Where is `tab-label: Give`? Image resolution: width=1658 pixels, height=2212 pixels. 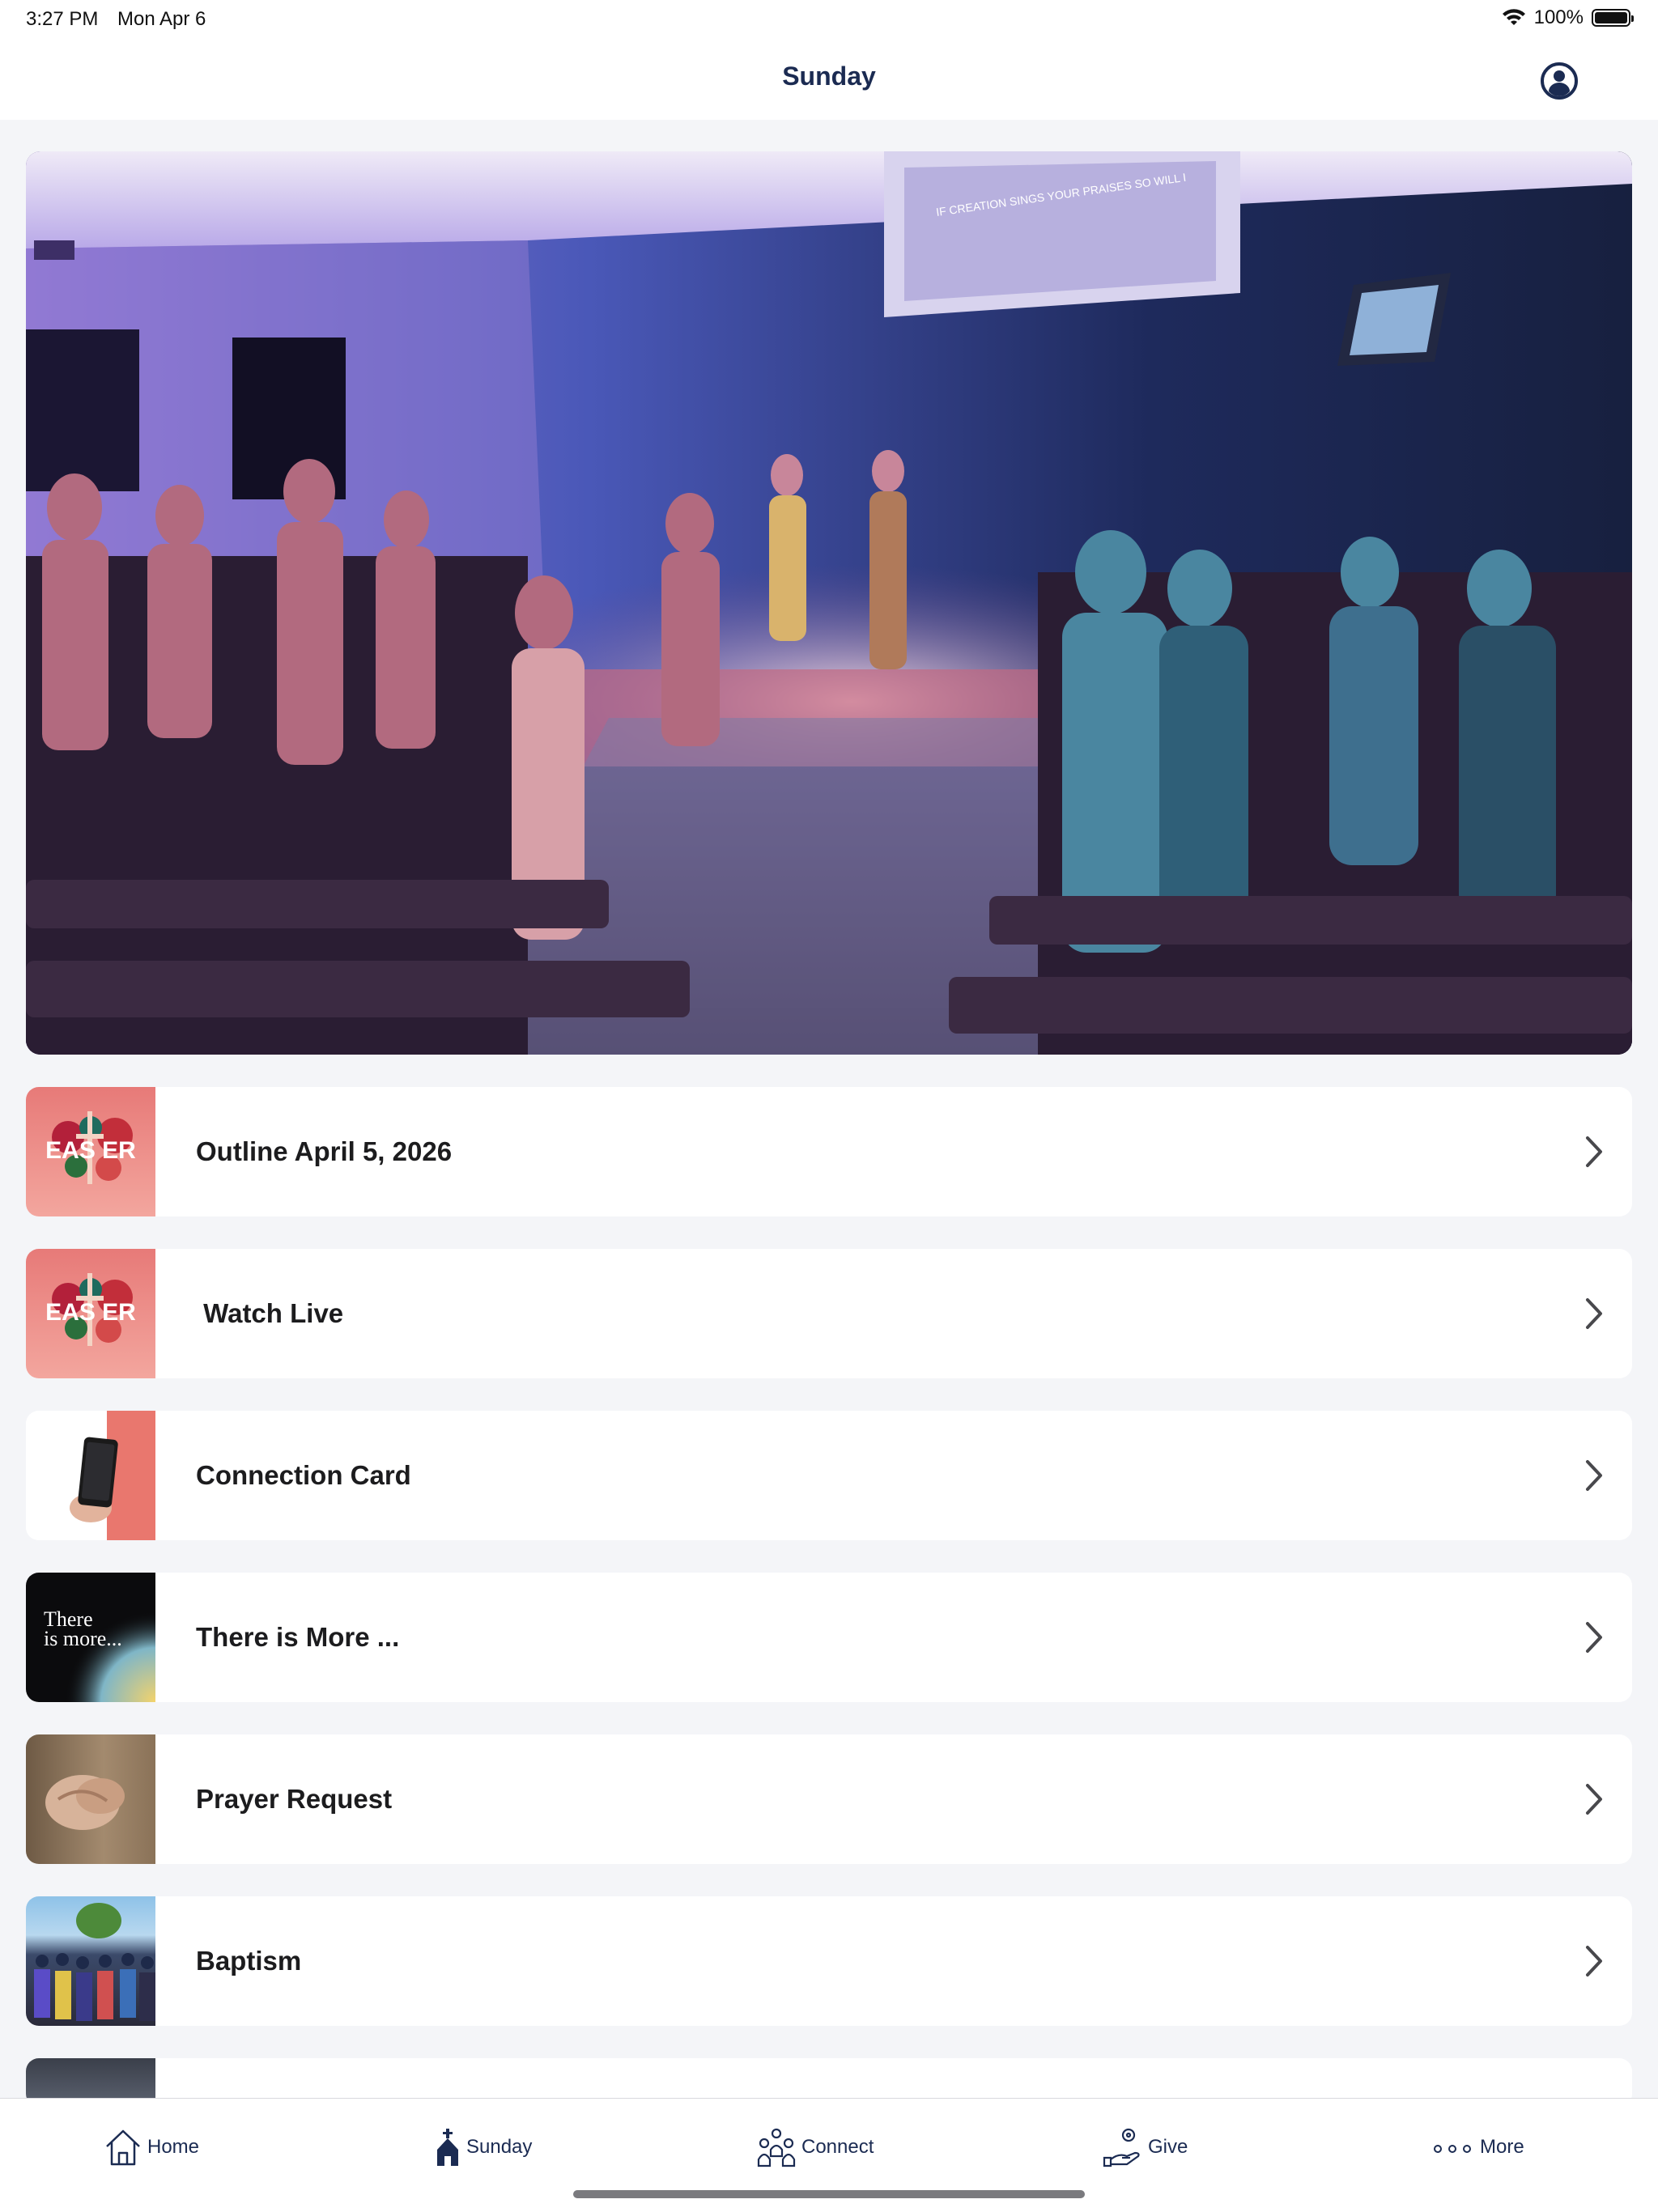
tab-label: Give is located at coordinates (1168, 2147).